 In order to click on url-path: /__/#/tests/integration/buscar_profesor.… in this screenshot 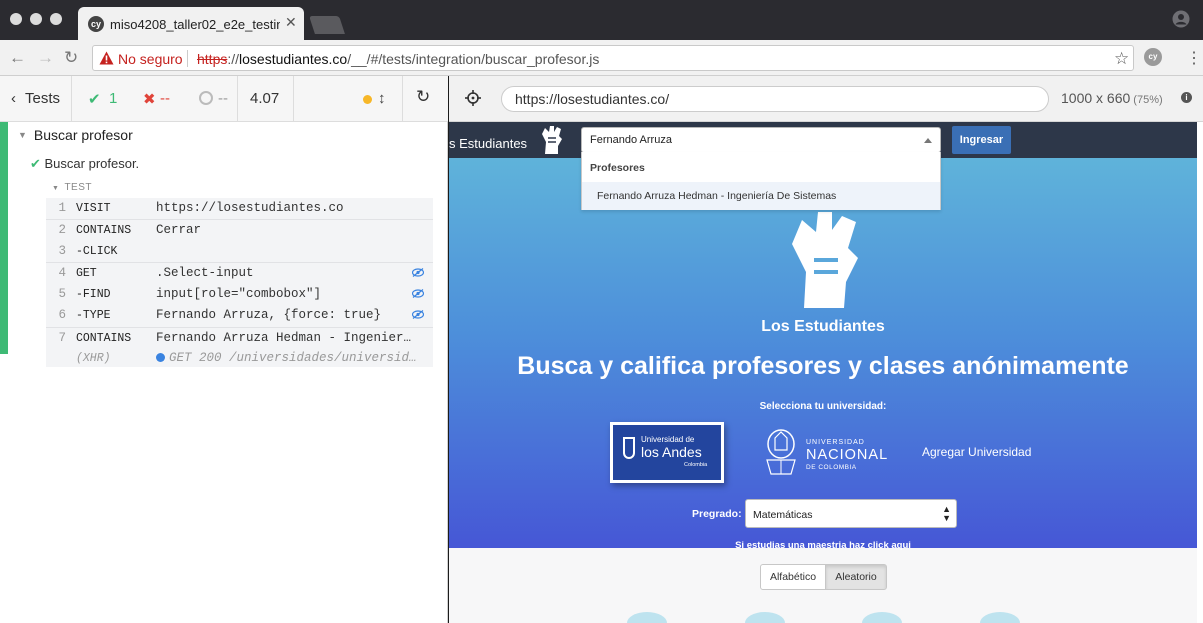, I will do `click(473, 59)`.